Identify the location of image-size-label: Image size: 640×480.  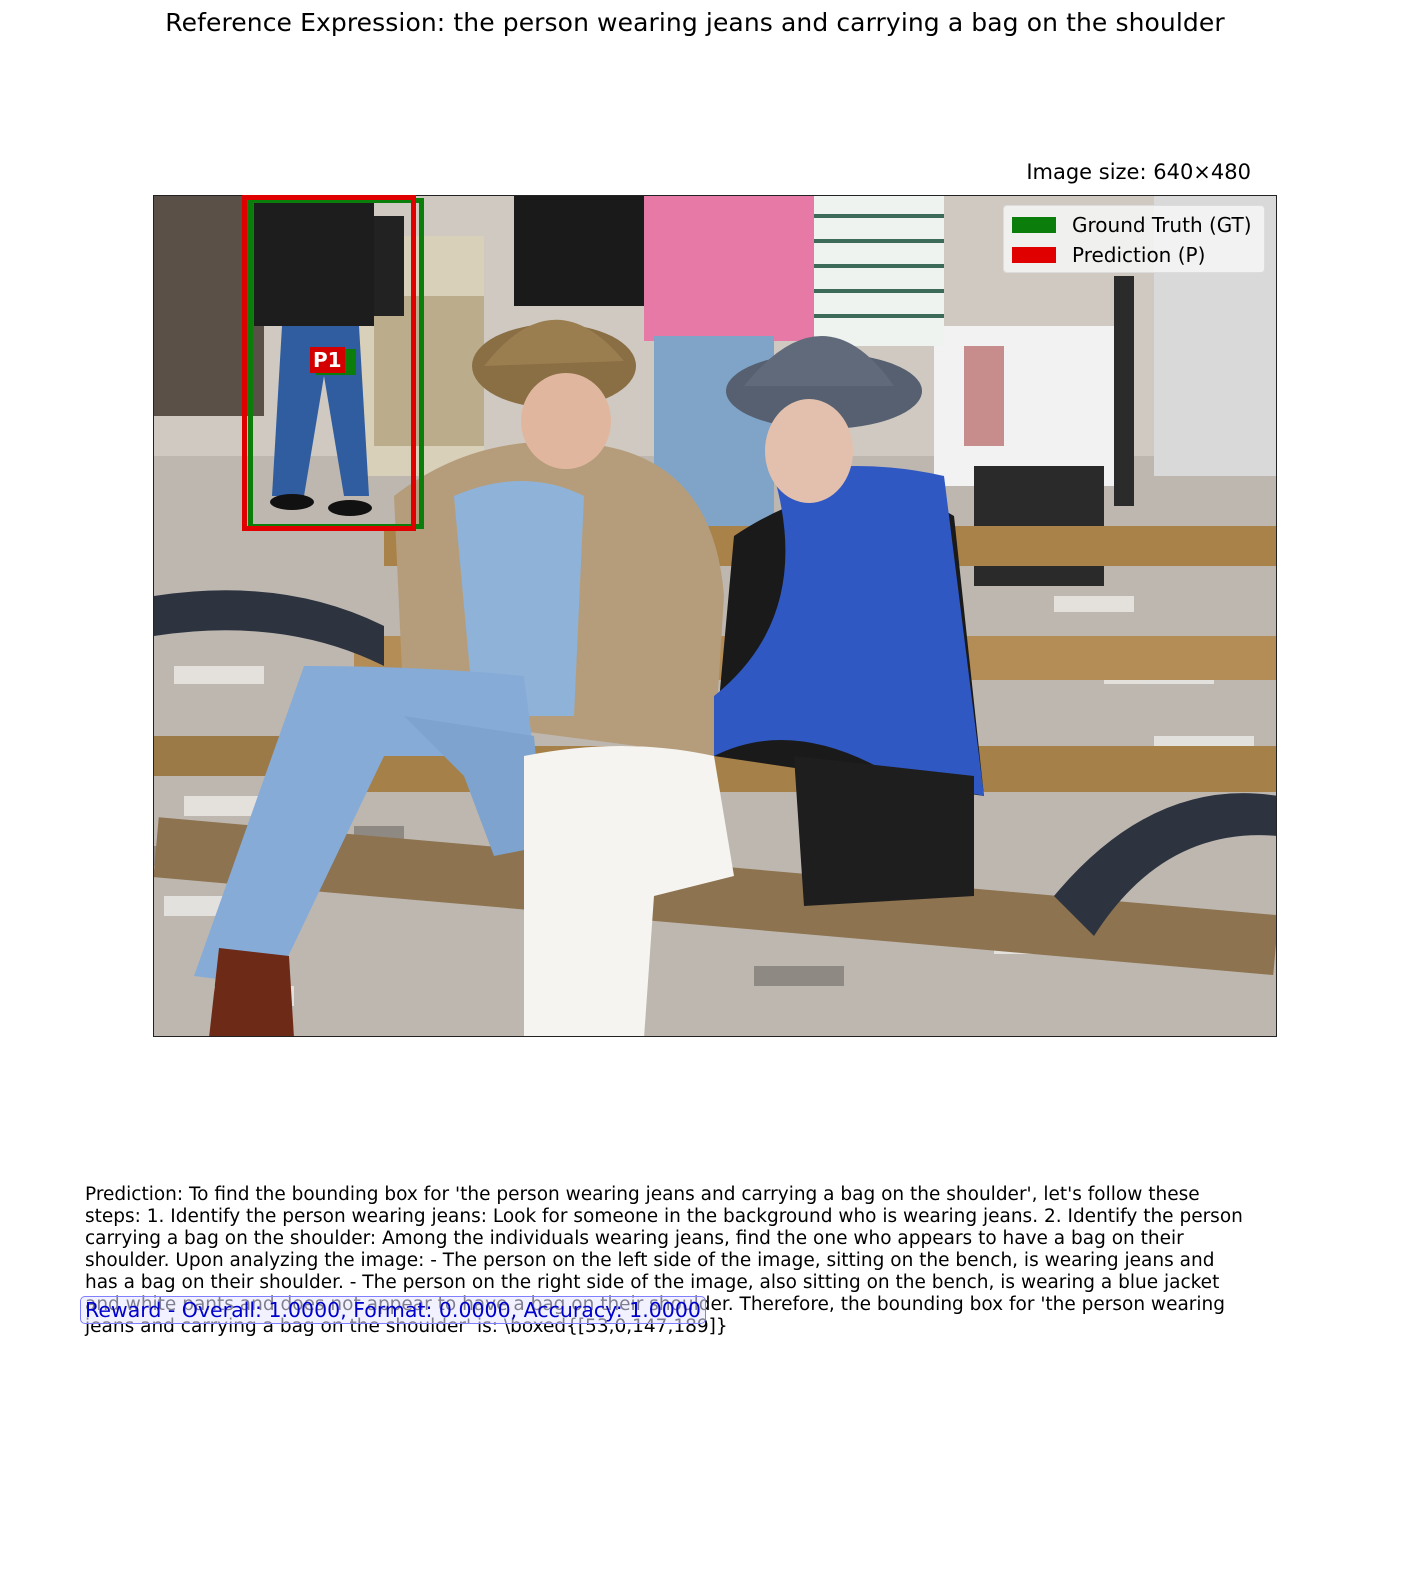
(1138, 172).